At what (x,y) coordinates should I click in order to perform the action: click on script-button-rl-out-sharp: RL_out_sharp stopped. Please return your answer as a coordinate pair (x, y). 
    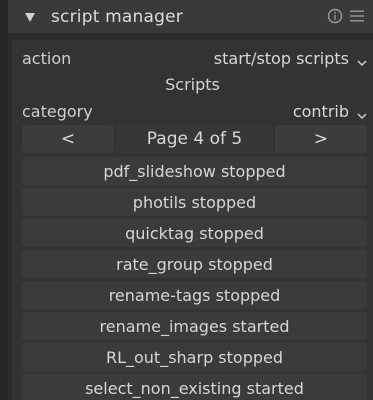
    Looking at the image, I should click on (194, 357).